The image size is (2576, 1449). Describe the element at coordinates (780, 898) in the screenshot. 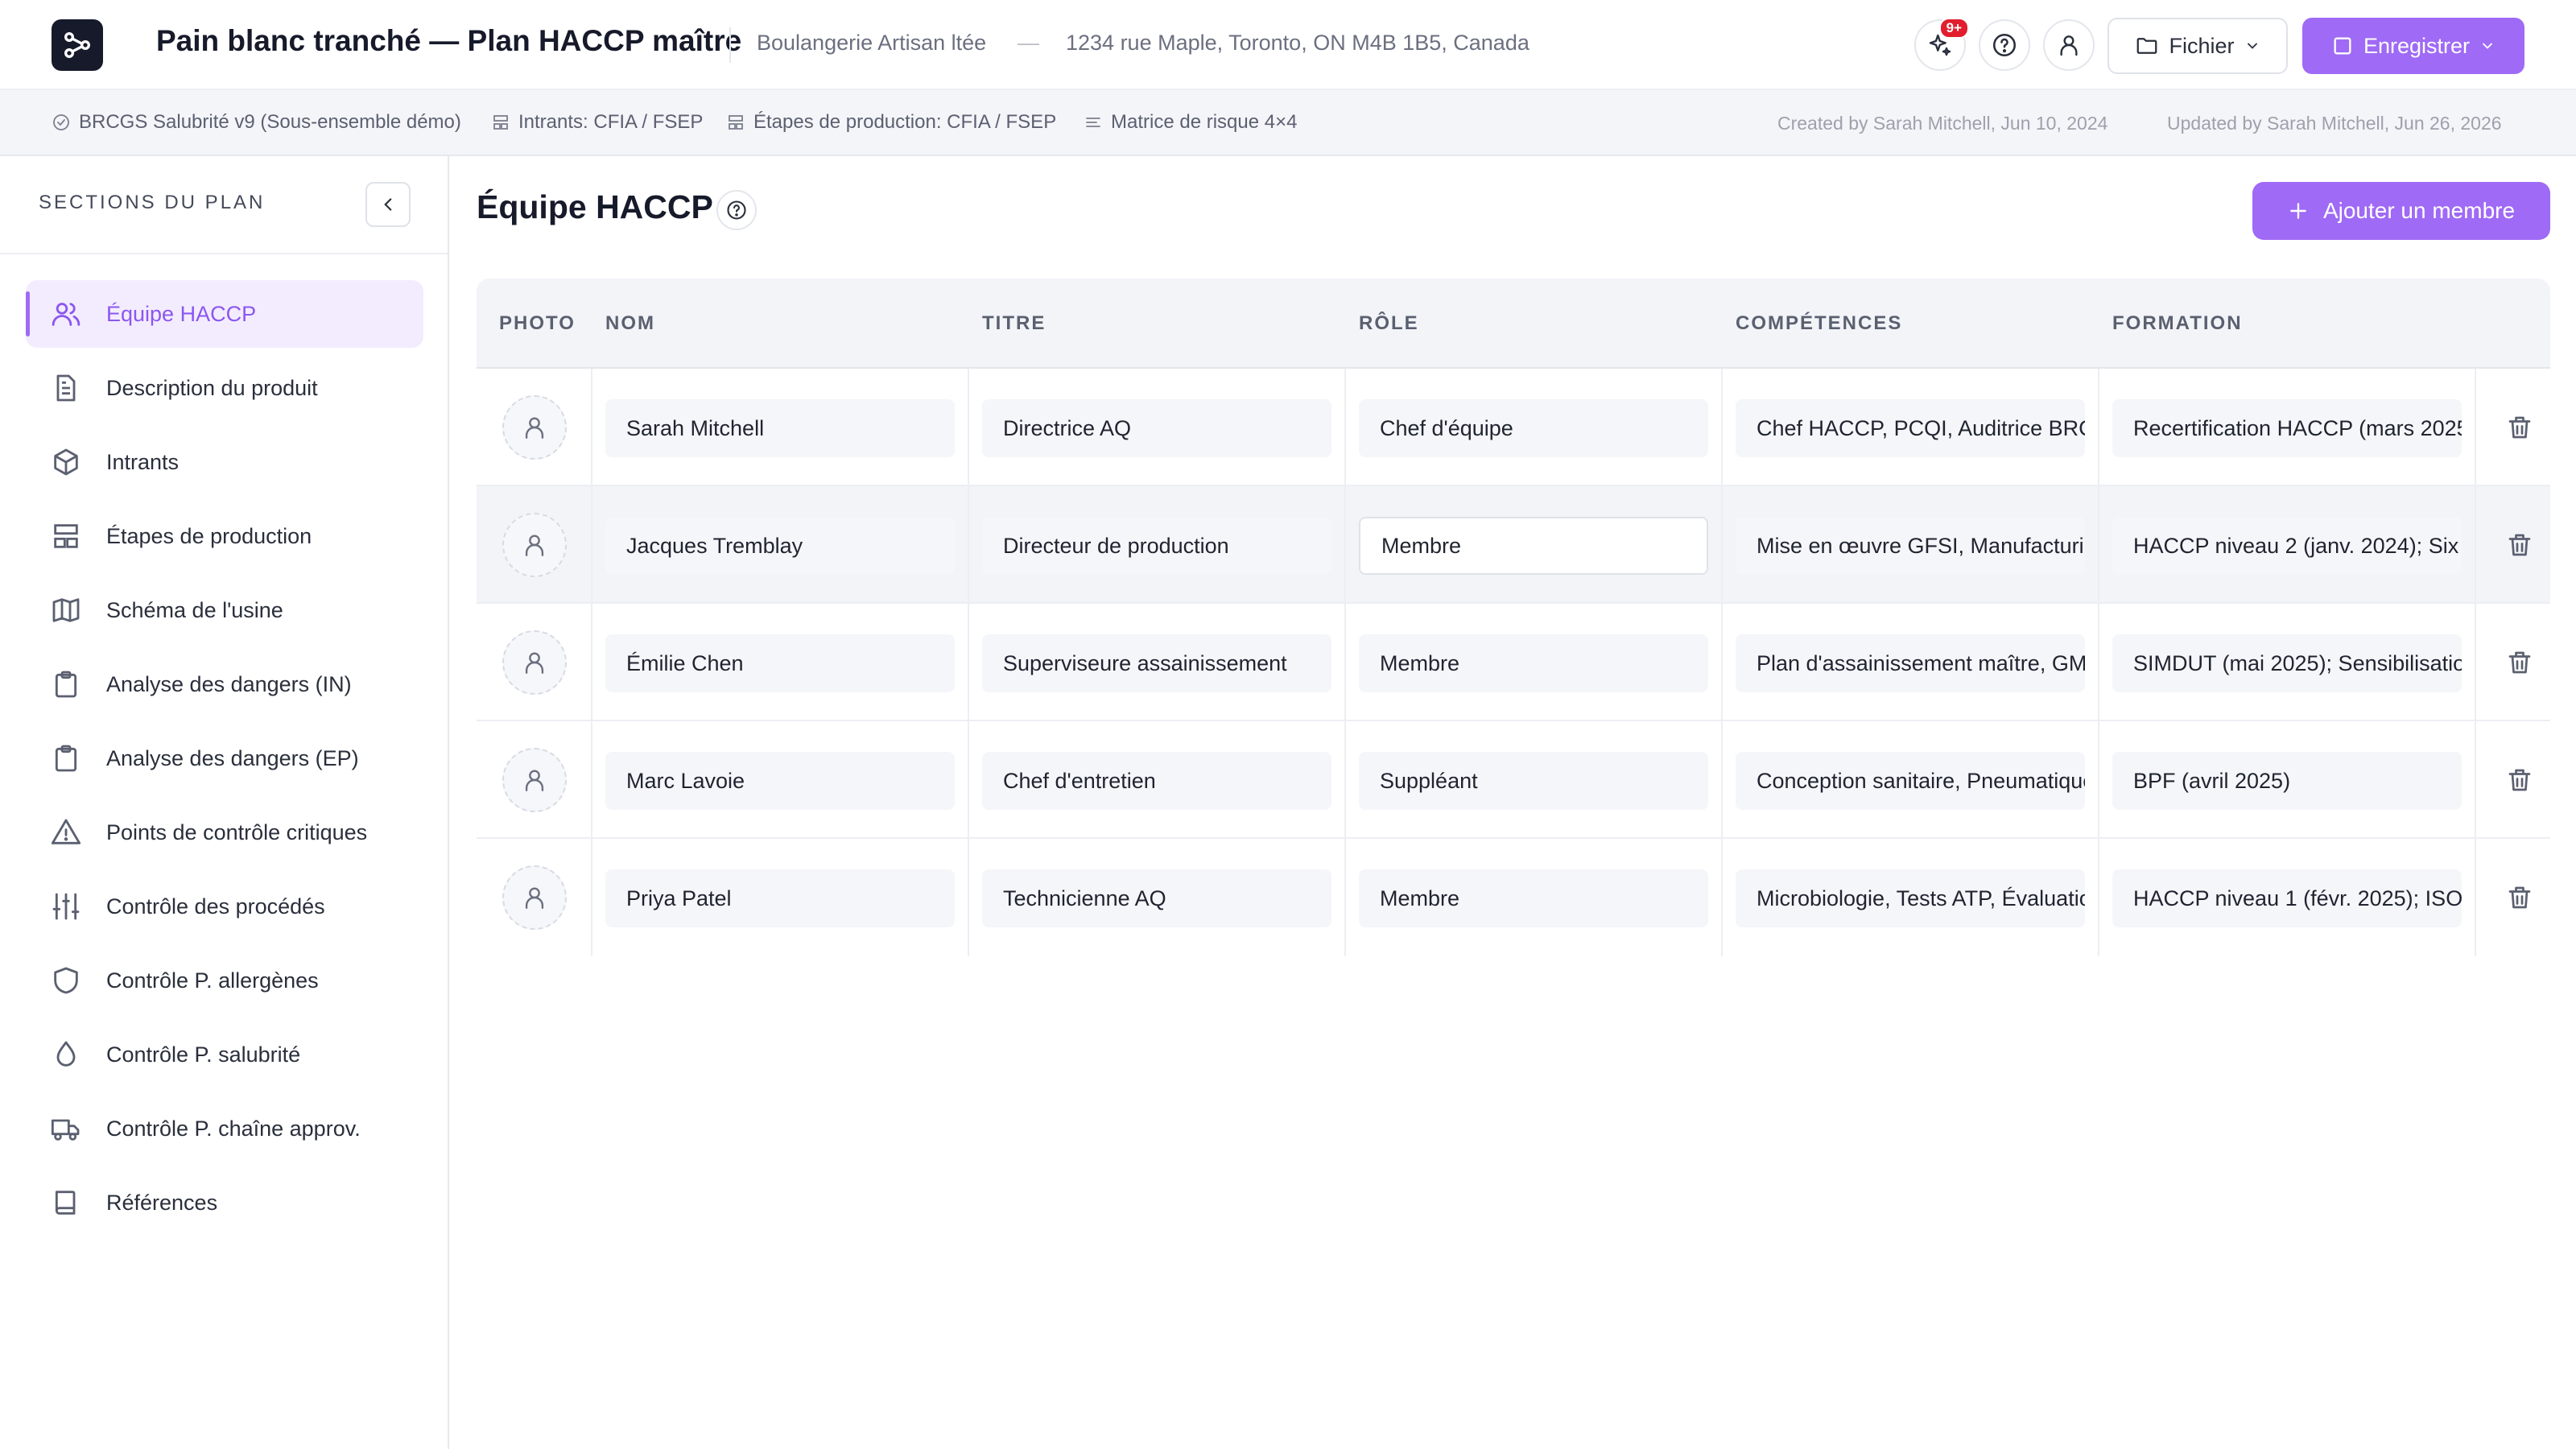

I see `member-name-field: Priya Patel` at that location.